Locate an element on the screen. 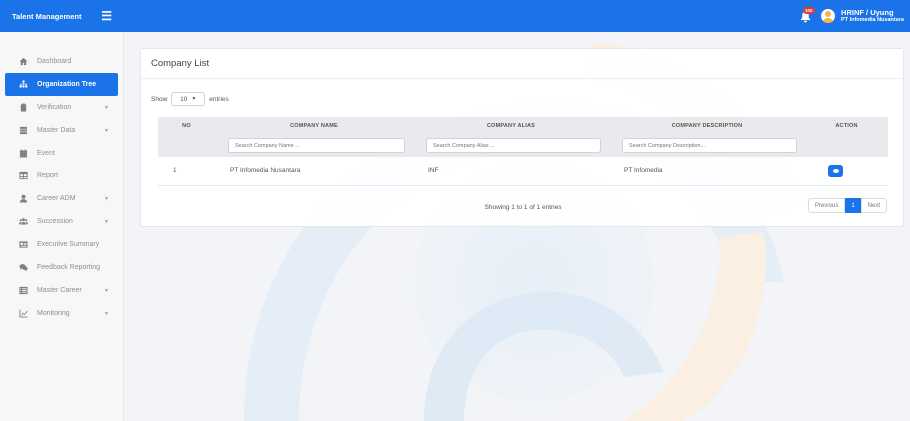 Image resolution: width=910 pixels, height=421 pixels. sidebar-item-career-adm: Career ADM ▼ is located at coordinates (61, 198).